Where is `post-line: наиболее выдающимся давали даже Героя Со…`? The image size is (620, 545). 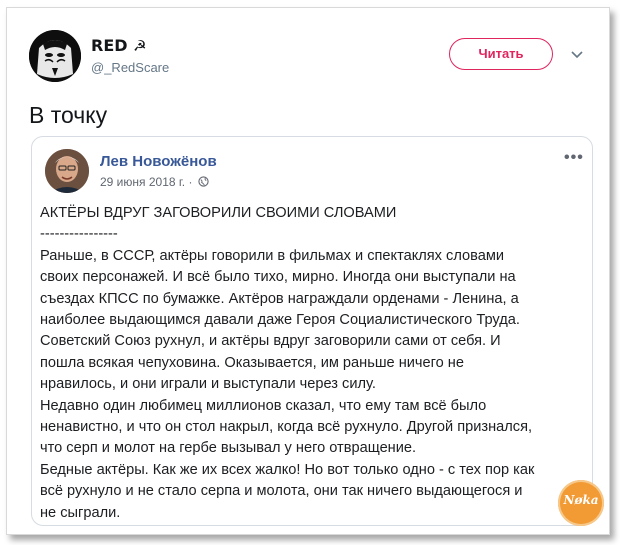
post-line: наиболее выдающимся давали даже Героя Со… is located at coordinates (280, 320).